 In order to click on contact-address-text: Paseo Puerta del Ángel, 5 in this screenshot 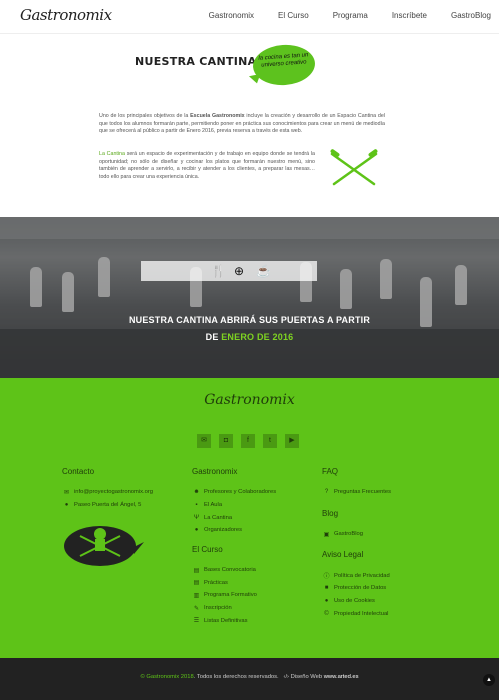, I will do `click(108, 505)`.